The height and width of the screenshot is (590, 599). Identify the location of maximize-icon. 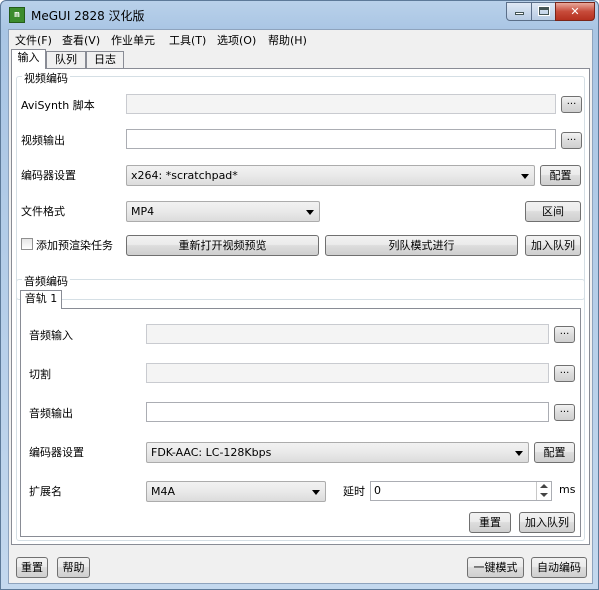
(543, 11).